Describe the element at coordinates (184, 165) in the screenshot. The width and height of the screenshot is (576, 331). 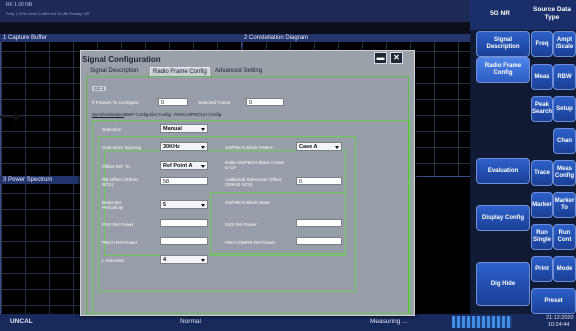
I see `offset-ref-dropdown: Ref Point A` at that location.